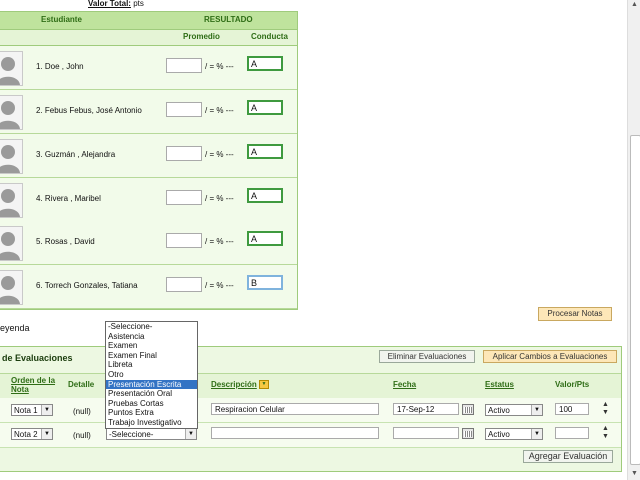  I want to click on dropdown-option: Otro, so click(151, 375).